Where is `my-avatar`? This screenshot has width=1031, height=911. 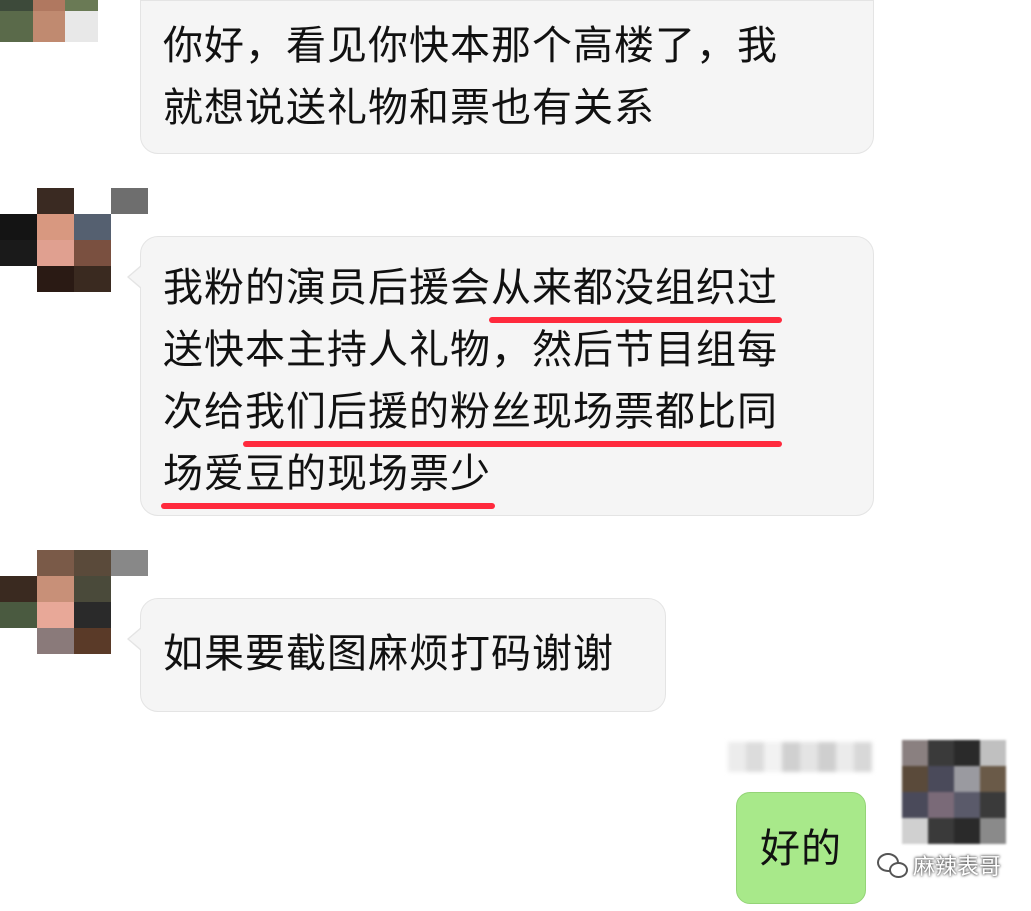
my-avatar is located at coordinates (954, 792).